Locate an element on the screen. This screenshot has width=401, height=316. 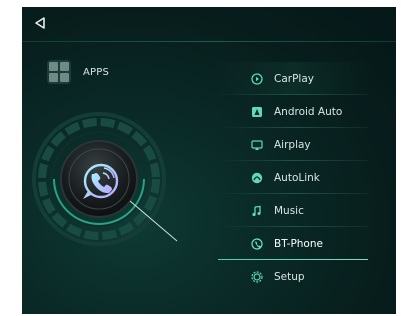
menu-item-setup: Setup is located at coordinates (293, 276).